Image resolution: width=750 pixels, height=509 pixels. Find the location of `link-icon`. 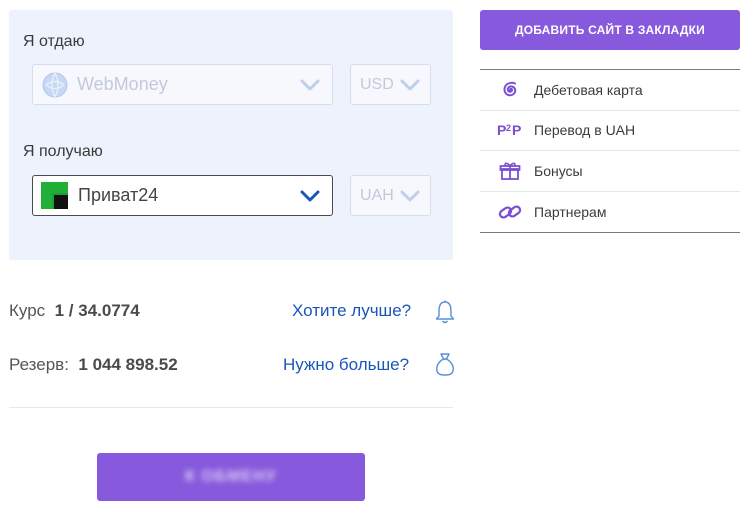

link-icon is located at coordinates (510, 212).